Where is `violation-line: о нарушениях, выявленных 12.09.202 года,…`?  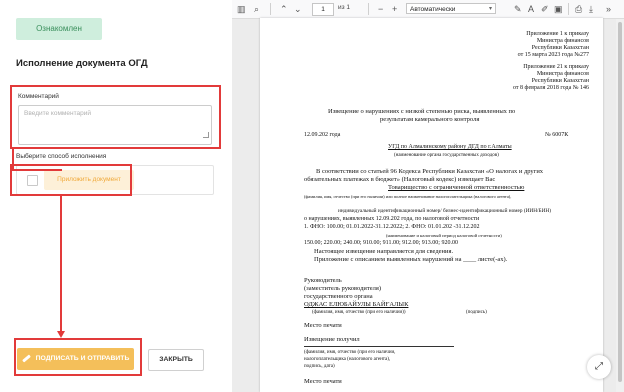
violation-line: о нарушениях, выявленных 12.09.202 года,… is located at coordinates (392, 219).